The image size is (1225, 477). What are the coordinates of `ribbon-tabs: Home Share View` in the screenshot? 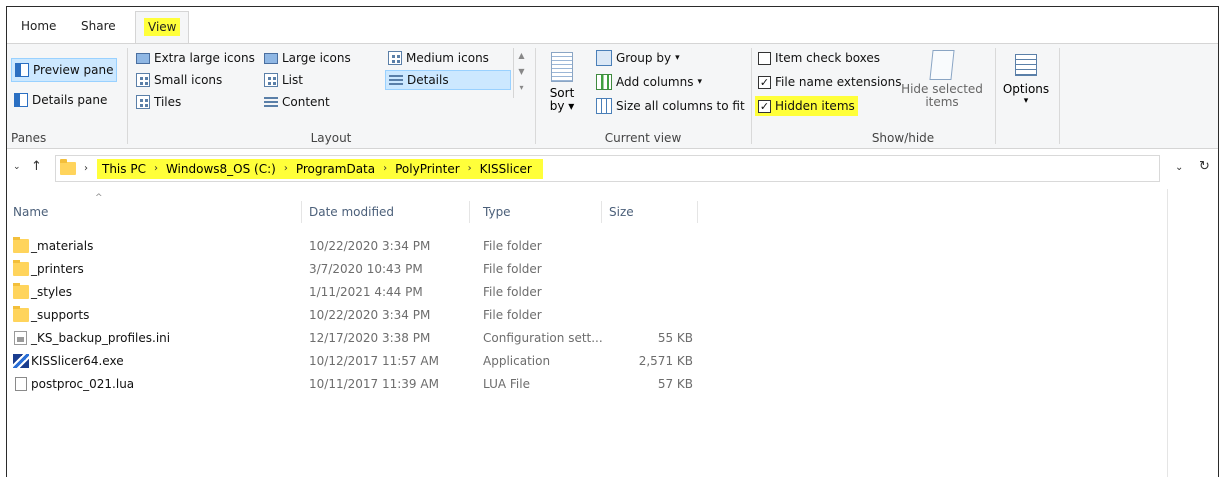 It's located at (612, 25).